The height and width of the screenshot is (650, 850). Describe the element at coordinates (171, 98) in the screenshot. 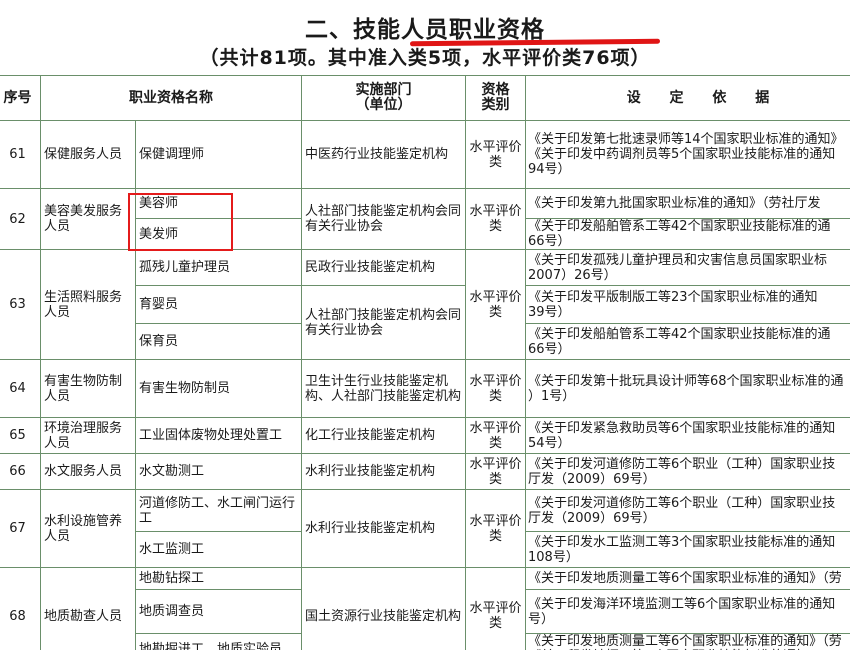

I see `header-name: 职业资格名称` at that location.